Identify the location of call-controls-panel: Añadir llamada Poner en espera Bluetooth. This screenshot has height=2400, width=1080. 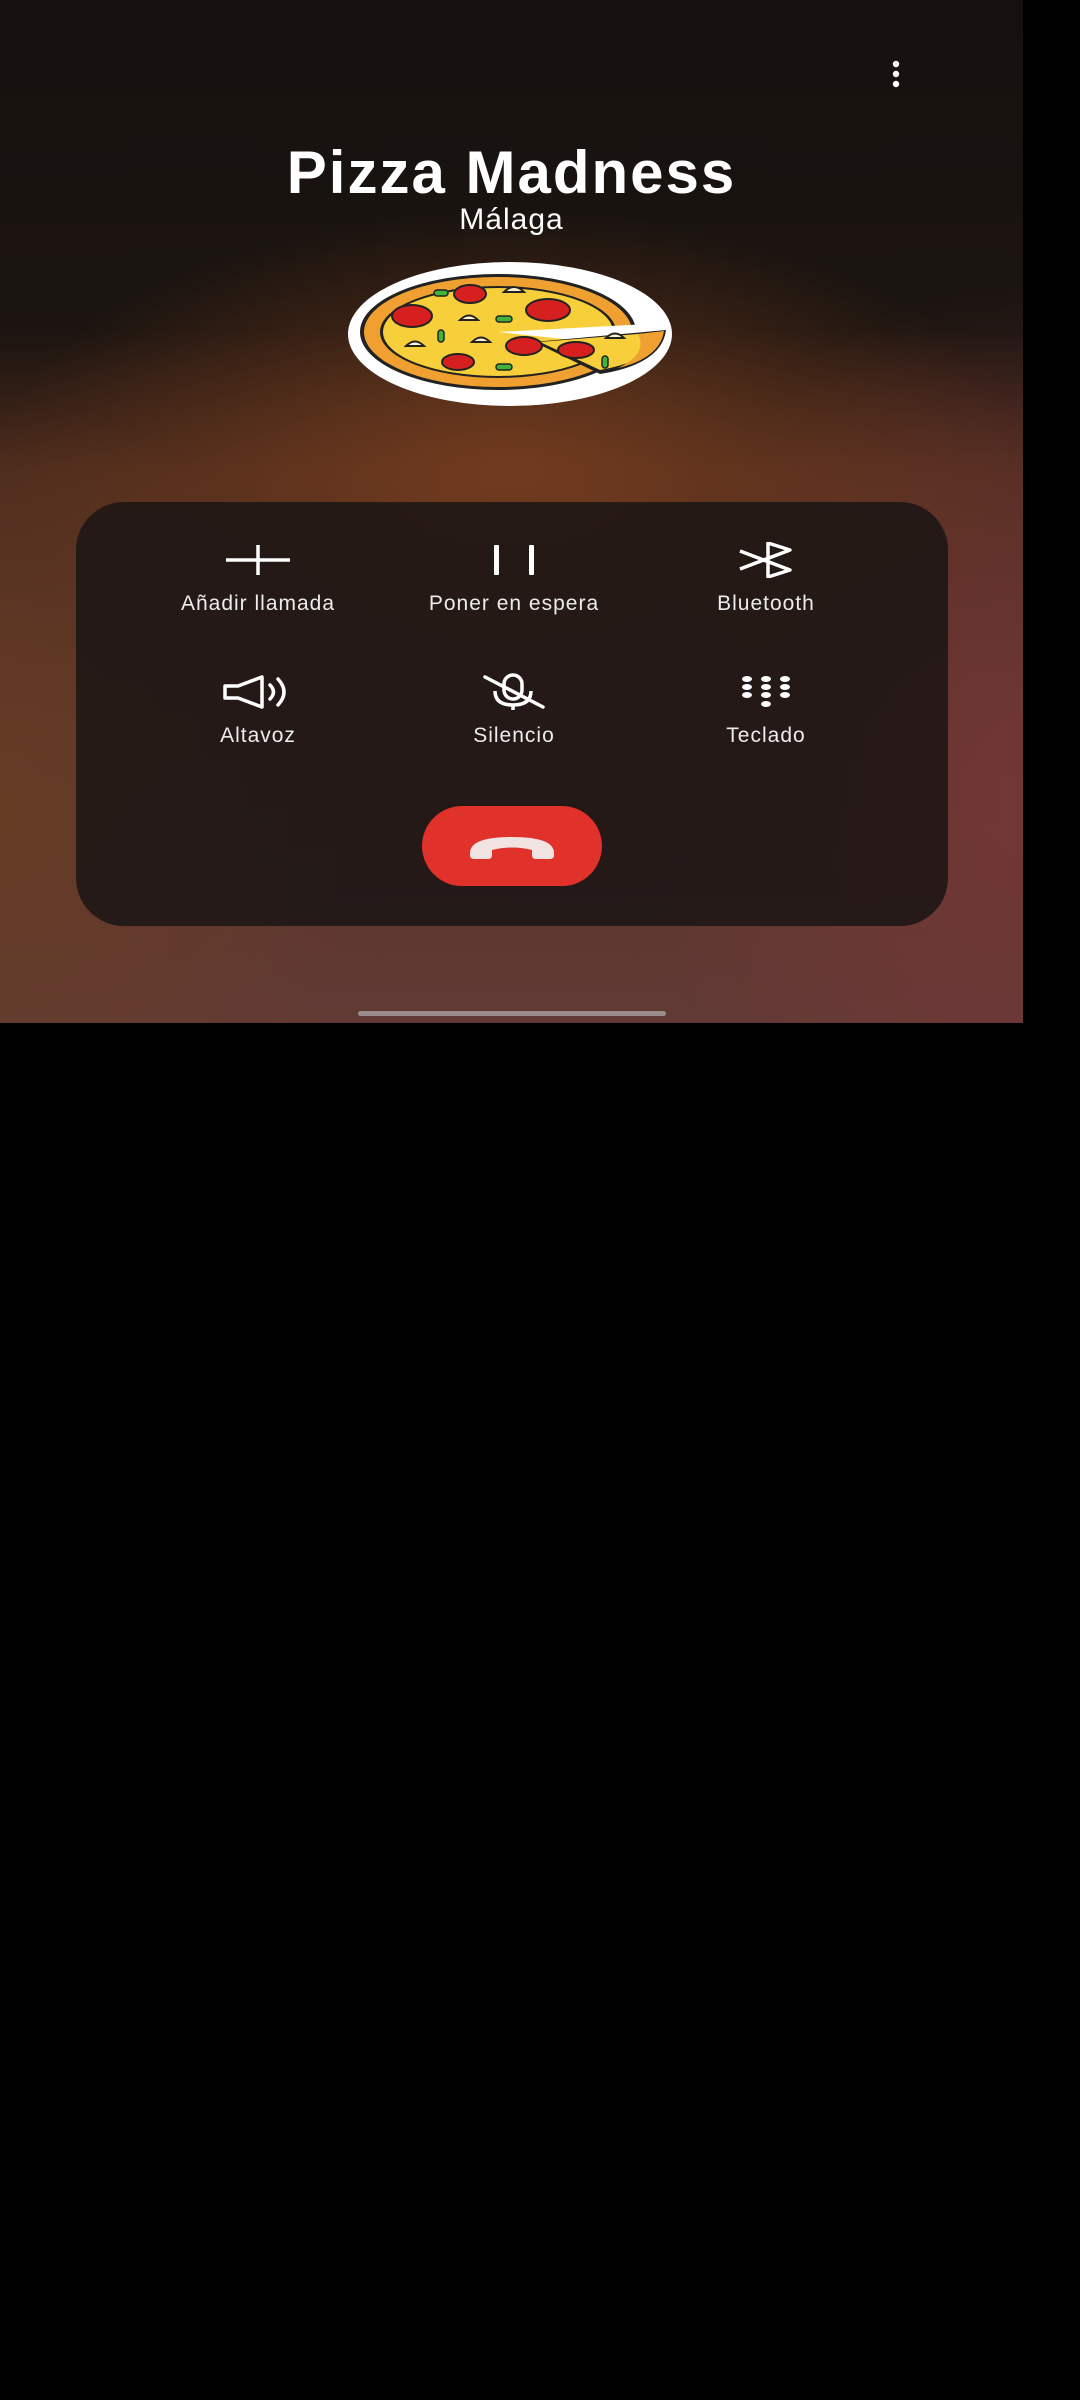
(512, 714).